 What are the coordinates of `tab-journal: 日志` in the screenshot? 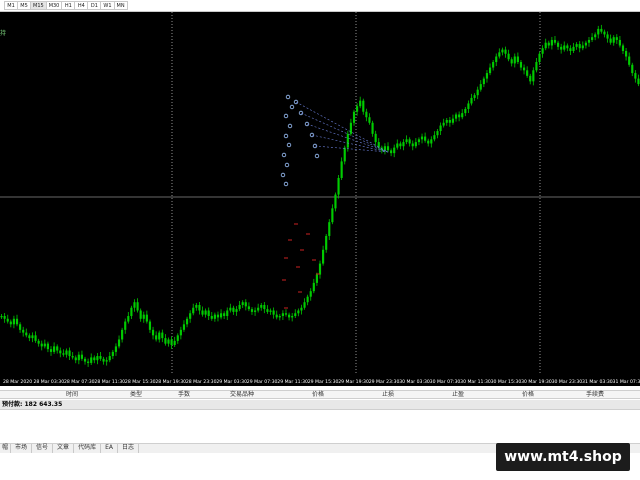 It's located at (128, 448).